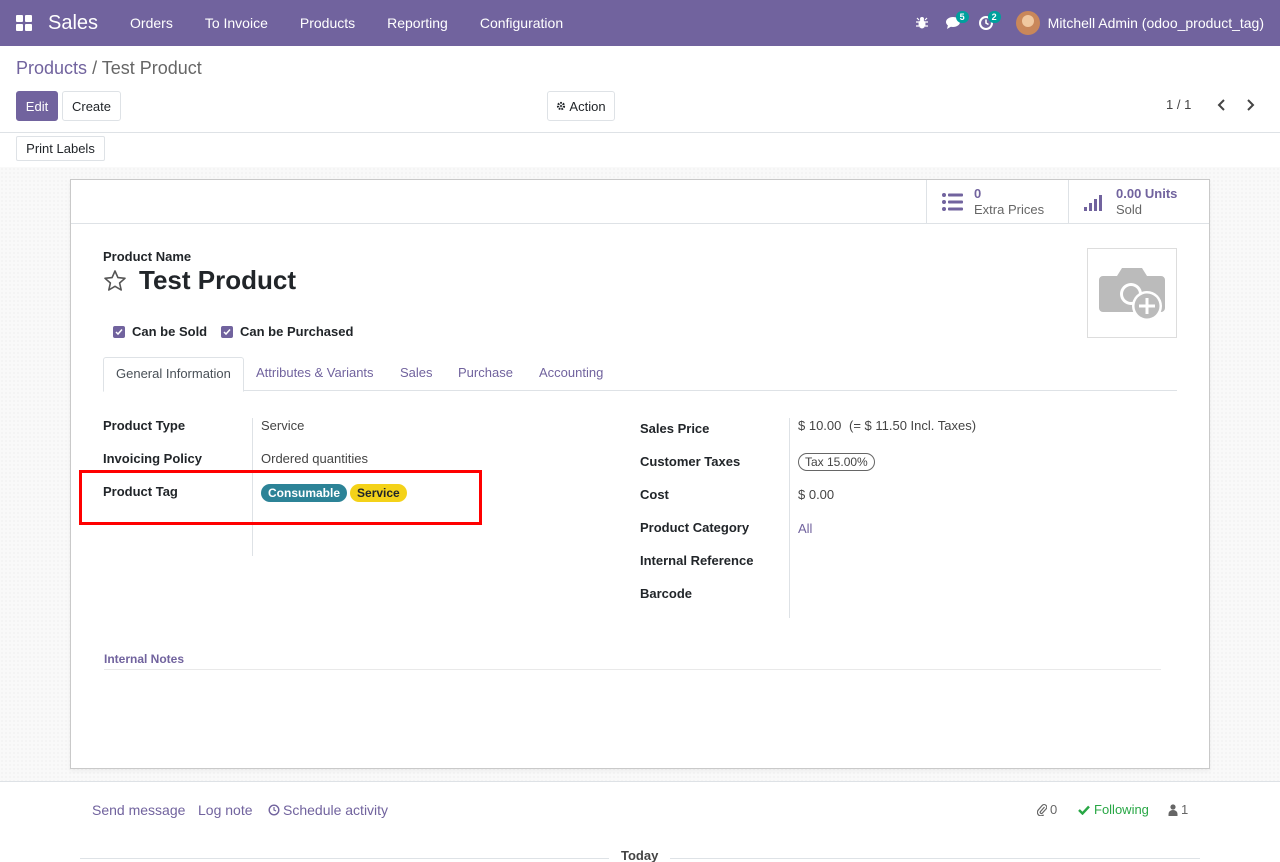 The width and height of the screenshot is (1280, 862). What do you see at coordinates (151, 68) in the screenshot?
I see `breadcrumb-current: Test Product` at bounding box center [151, 68].